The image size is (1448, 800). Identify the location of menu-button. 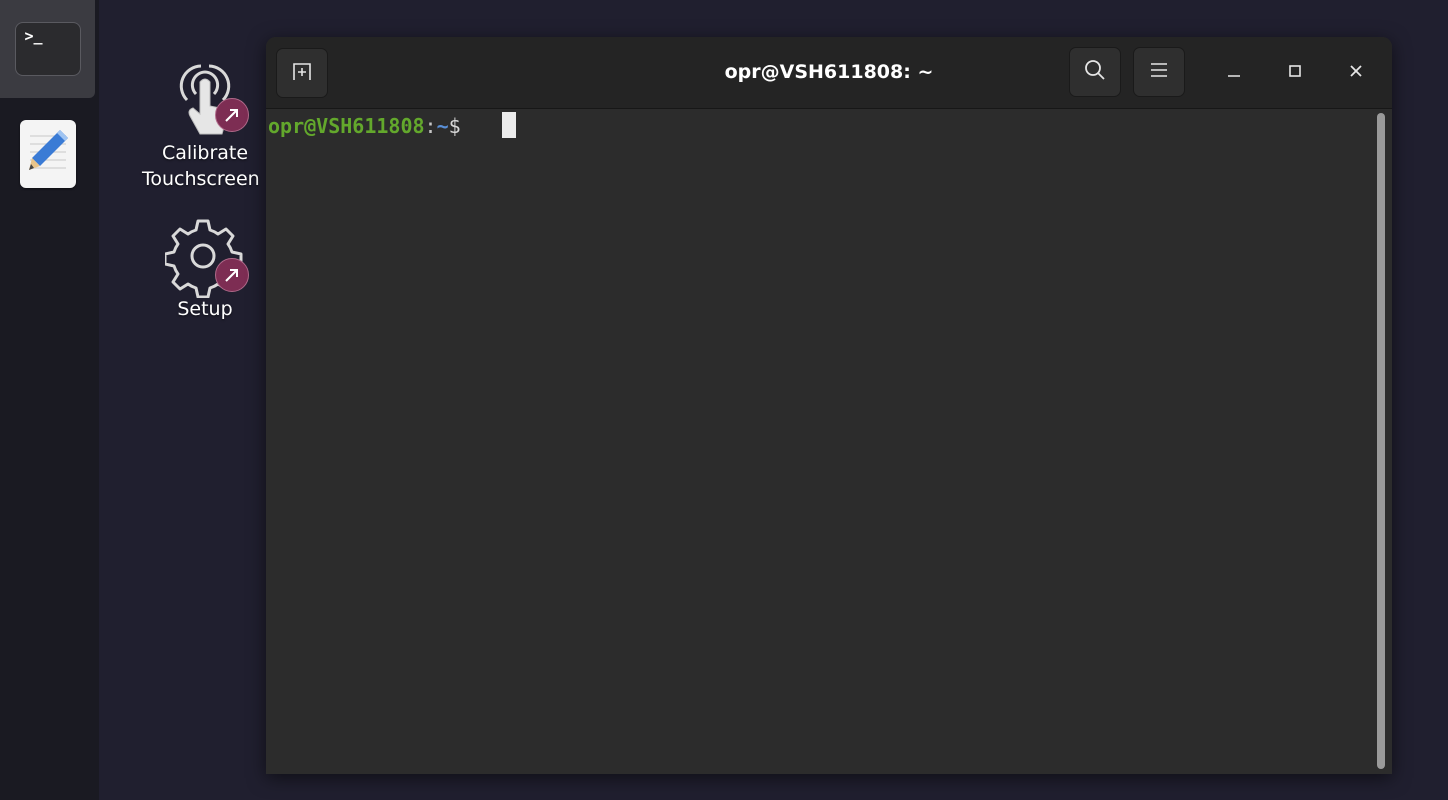
(1159, 72).